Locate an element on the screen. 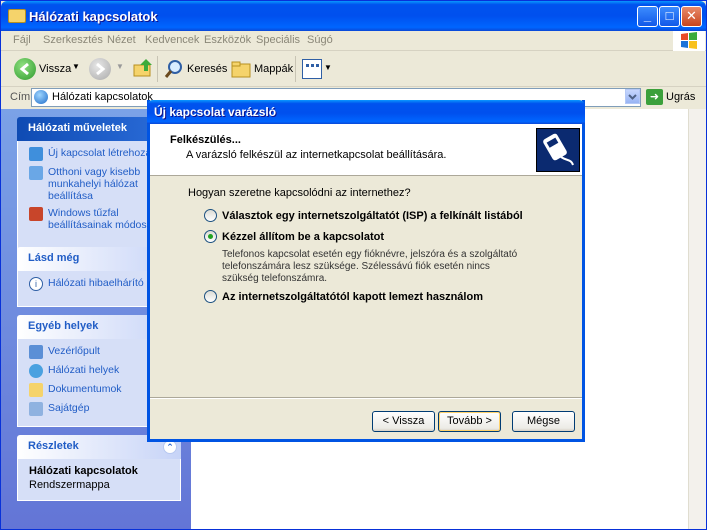  network-globe-icon is located at coordinates (41, 97).